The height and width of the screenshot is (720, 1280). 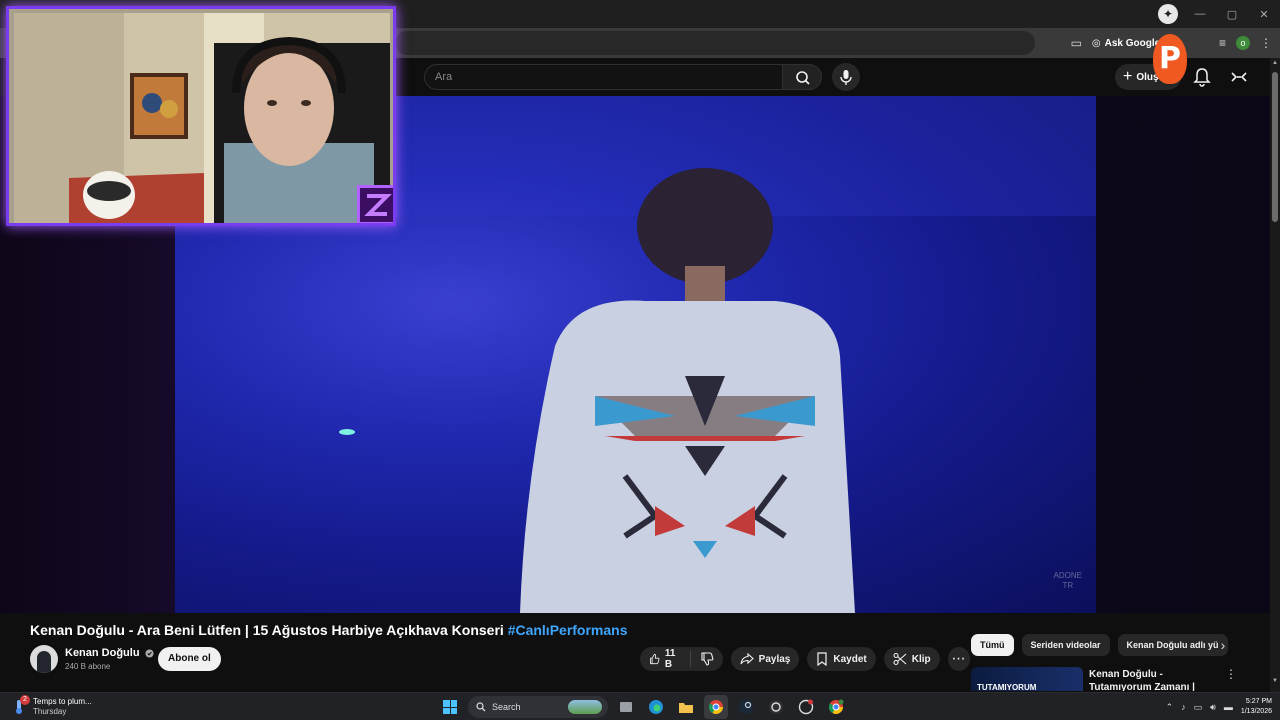 I want to click on page-scrollbar: ▲, so click(x=1275, y=375).